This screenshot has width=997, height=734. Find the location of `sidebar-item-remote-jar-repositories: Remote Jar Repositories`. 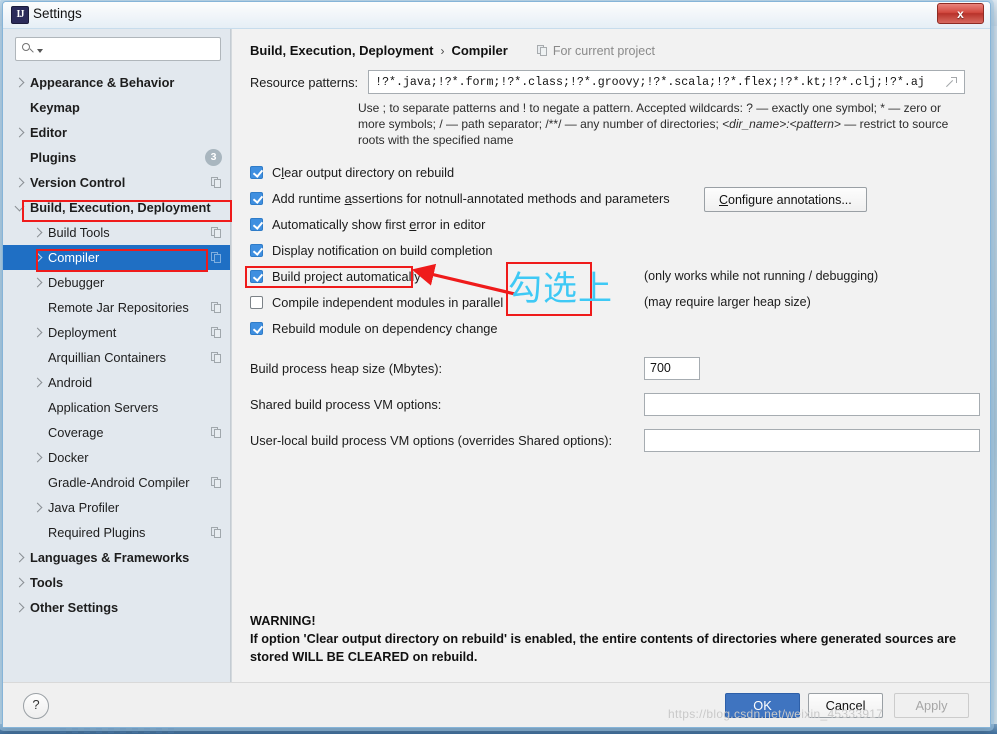

sidebar-item-remote-jar-repositories: Remote Jar Repositories is located at coordinates (116, 307).